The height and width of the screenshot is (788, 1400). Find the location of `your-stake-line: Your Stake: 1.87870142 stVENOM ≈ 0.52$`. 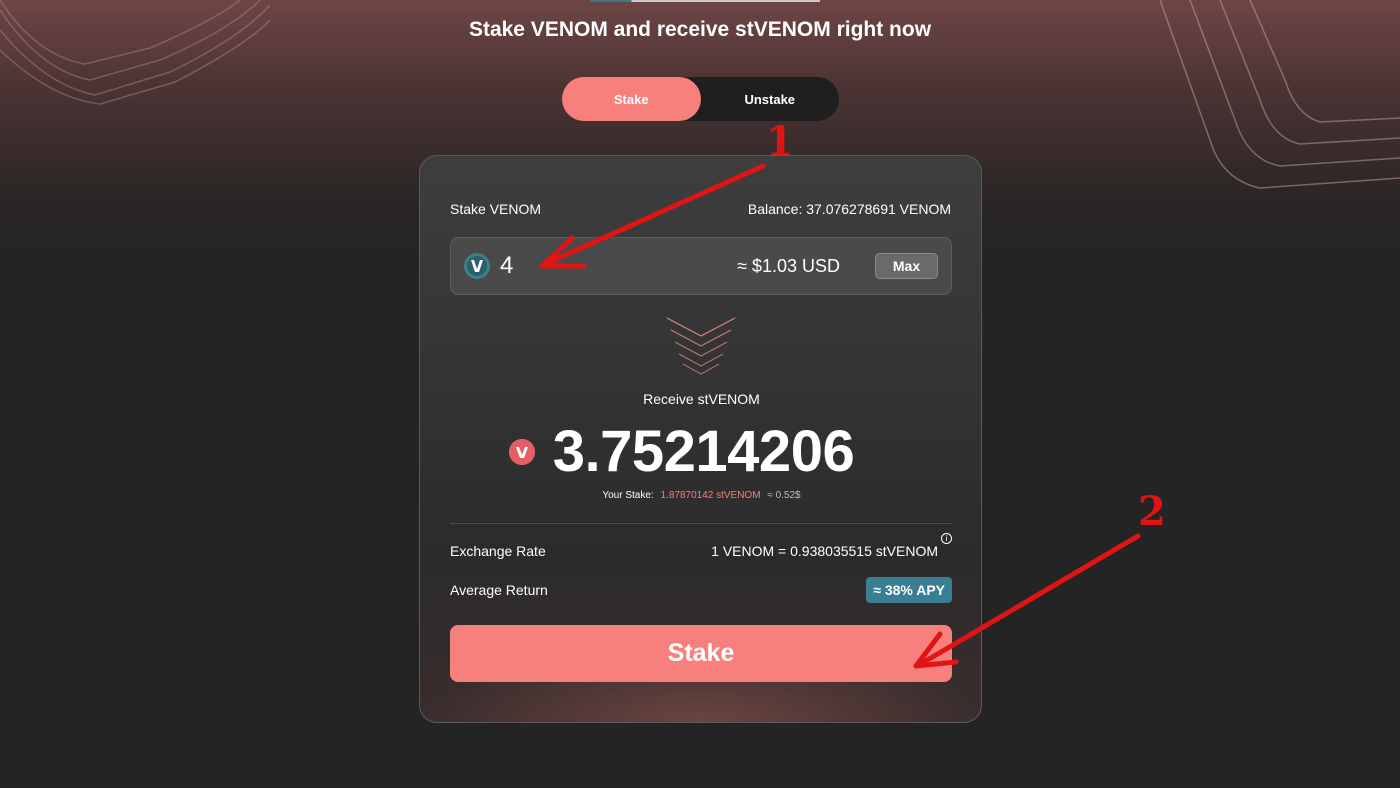

your-stake-line: Your Stake: 1.87870142 stVENOM ≈ 0.52$ is located at coordinates (700, 495).